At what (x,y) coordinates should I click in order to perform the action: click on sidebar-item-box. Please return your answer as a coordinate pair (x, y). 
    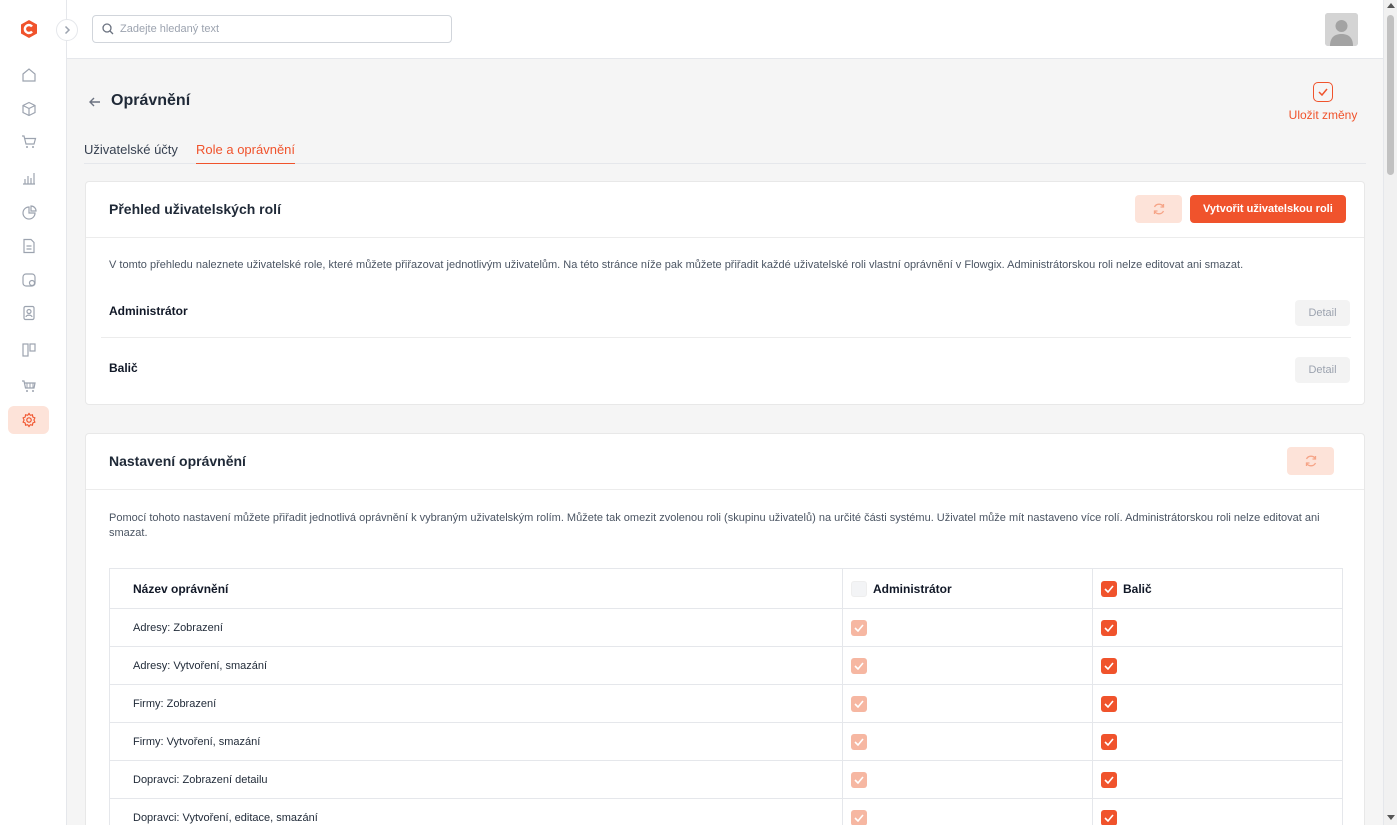
    Looking at the image, I should click on (28, 109).